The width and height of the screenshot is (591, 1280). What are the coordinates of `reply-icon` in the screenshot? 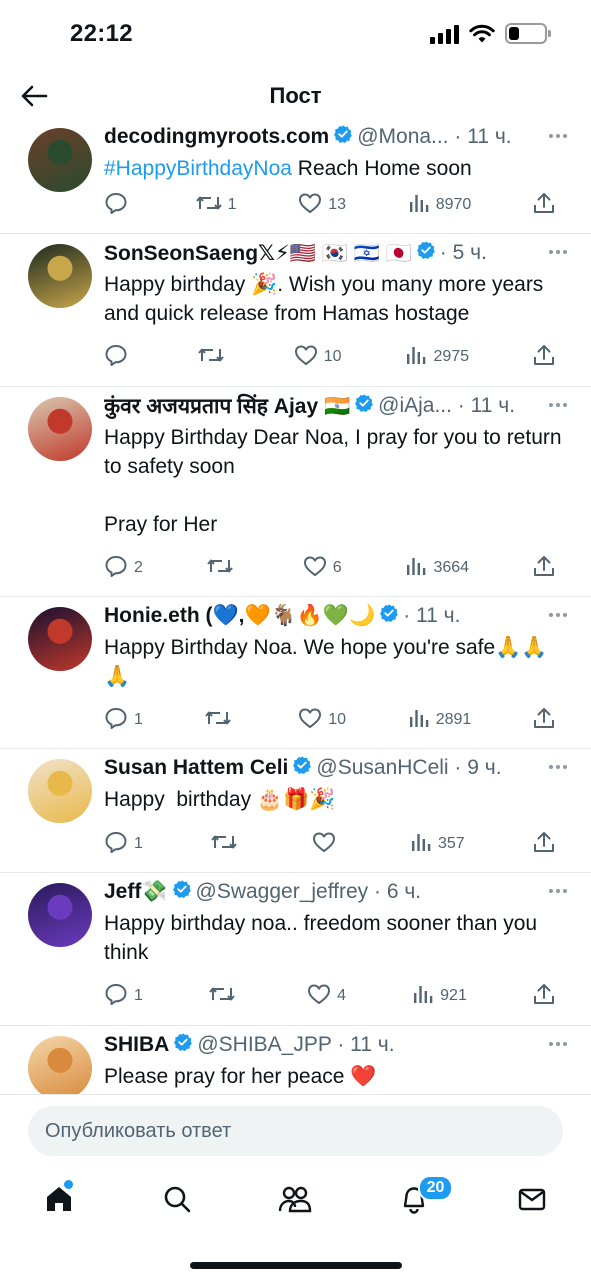 It's located at (116, 568).